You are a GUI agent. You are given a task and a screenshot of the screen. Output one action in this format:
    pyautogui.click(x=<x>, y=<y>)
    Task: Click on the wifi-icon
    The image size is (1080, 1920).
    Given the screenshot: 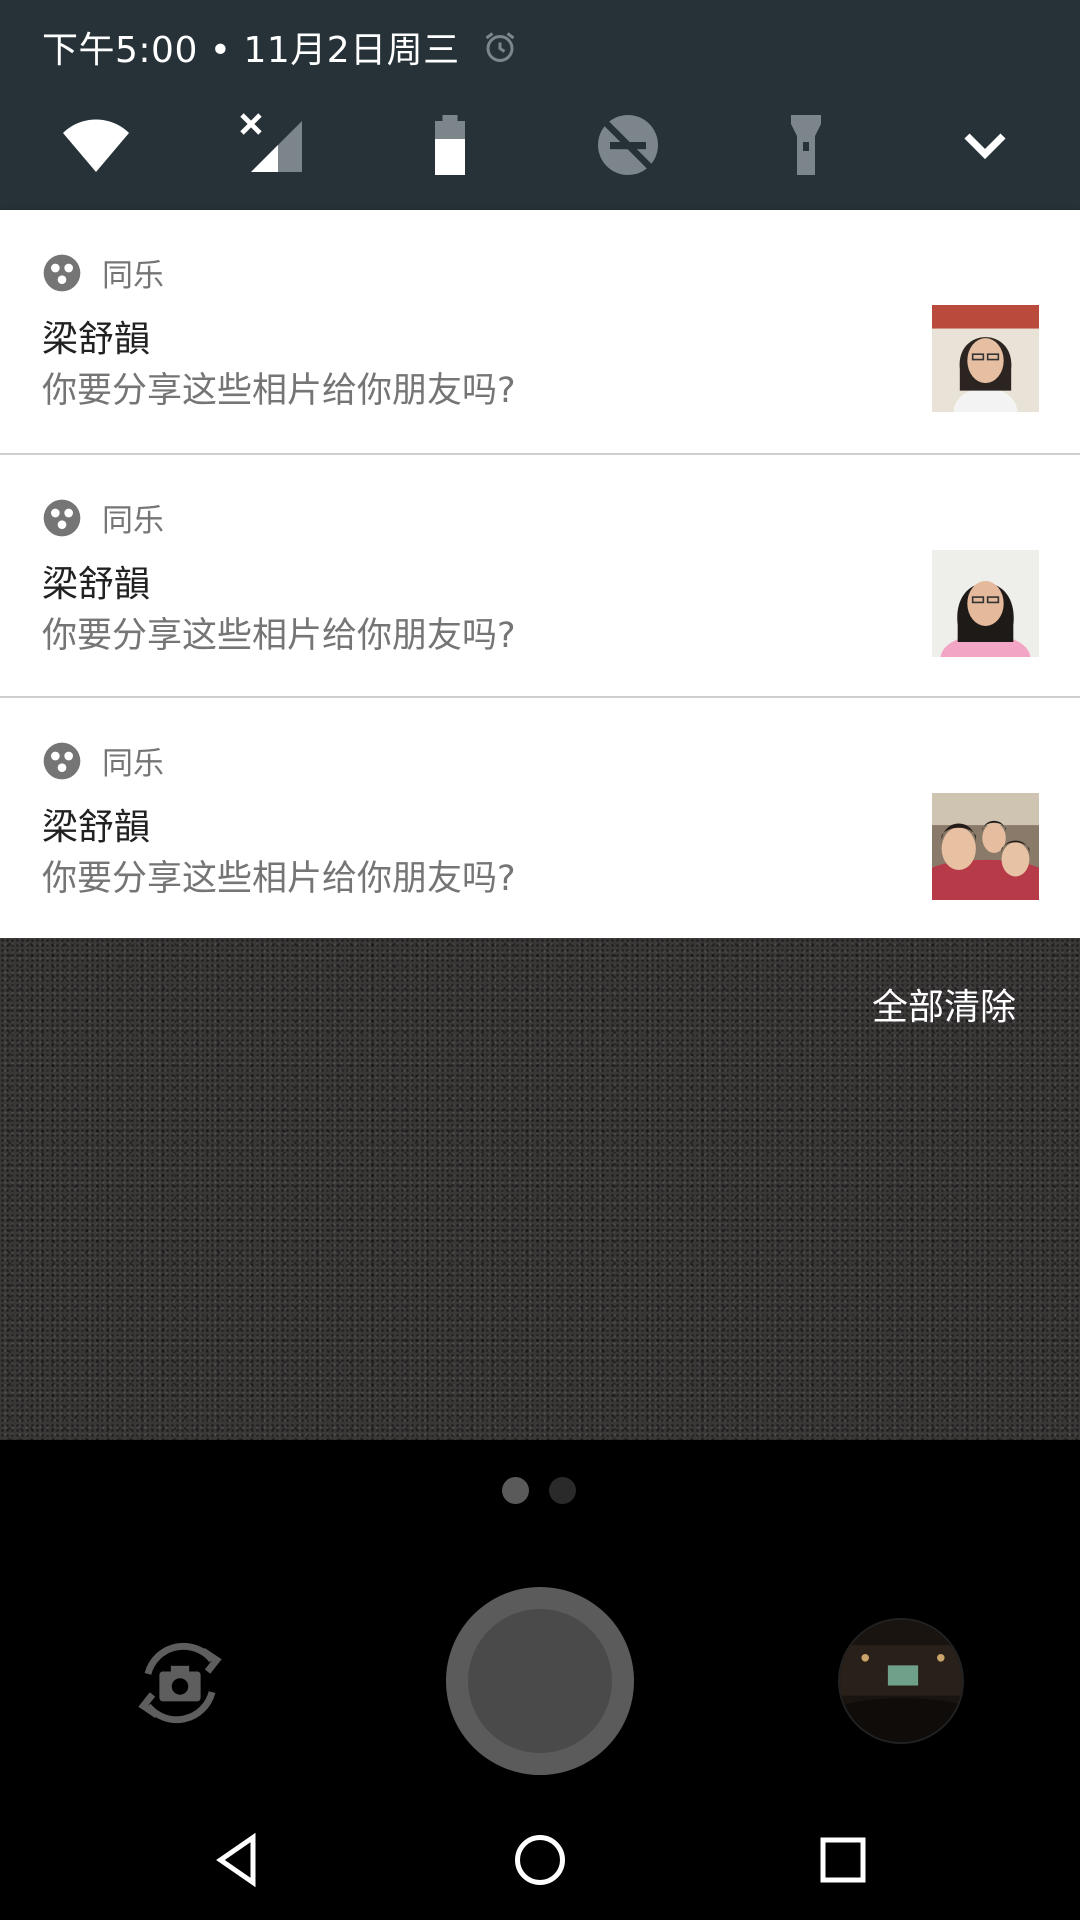 What is the action you would take?
    pyautogui.click(x=96, y=145)
    